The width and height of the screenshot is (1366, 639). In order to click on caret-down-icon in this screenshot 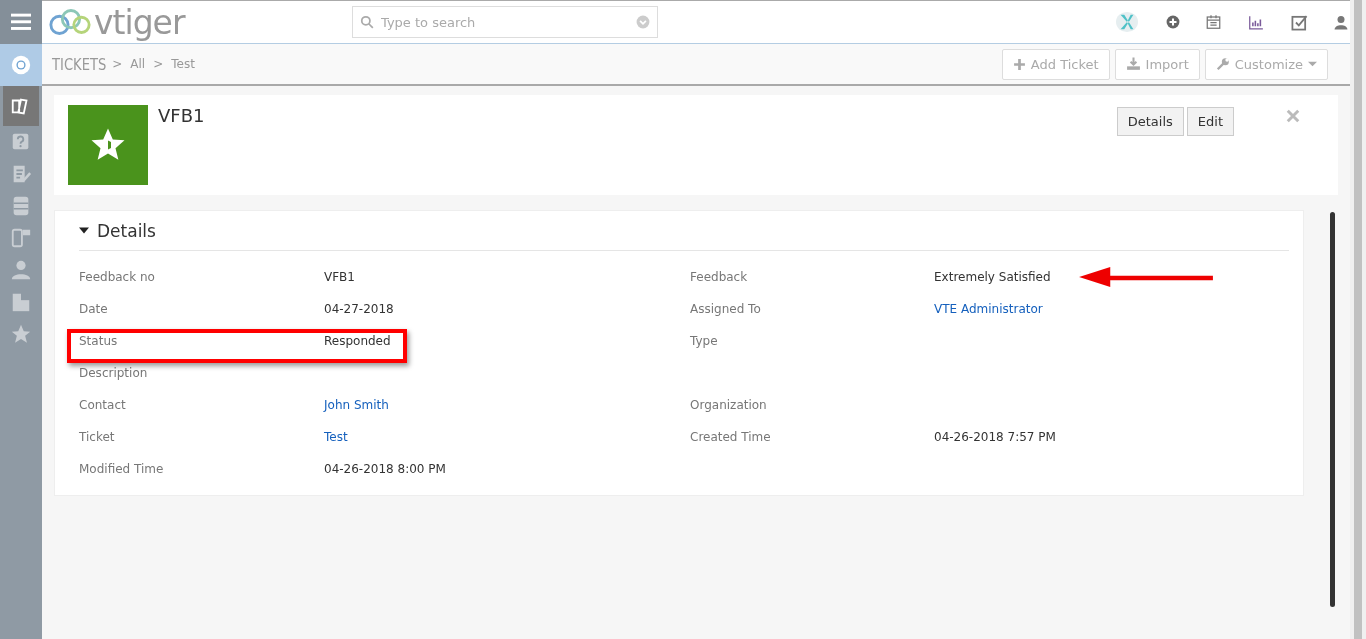, I will do `click(84, 230)`.